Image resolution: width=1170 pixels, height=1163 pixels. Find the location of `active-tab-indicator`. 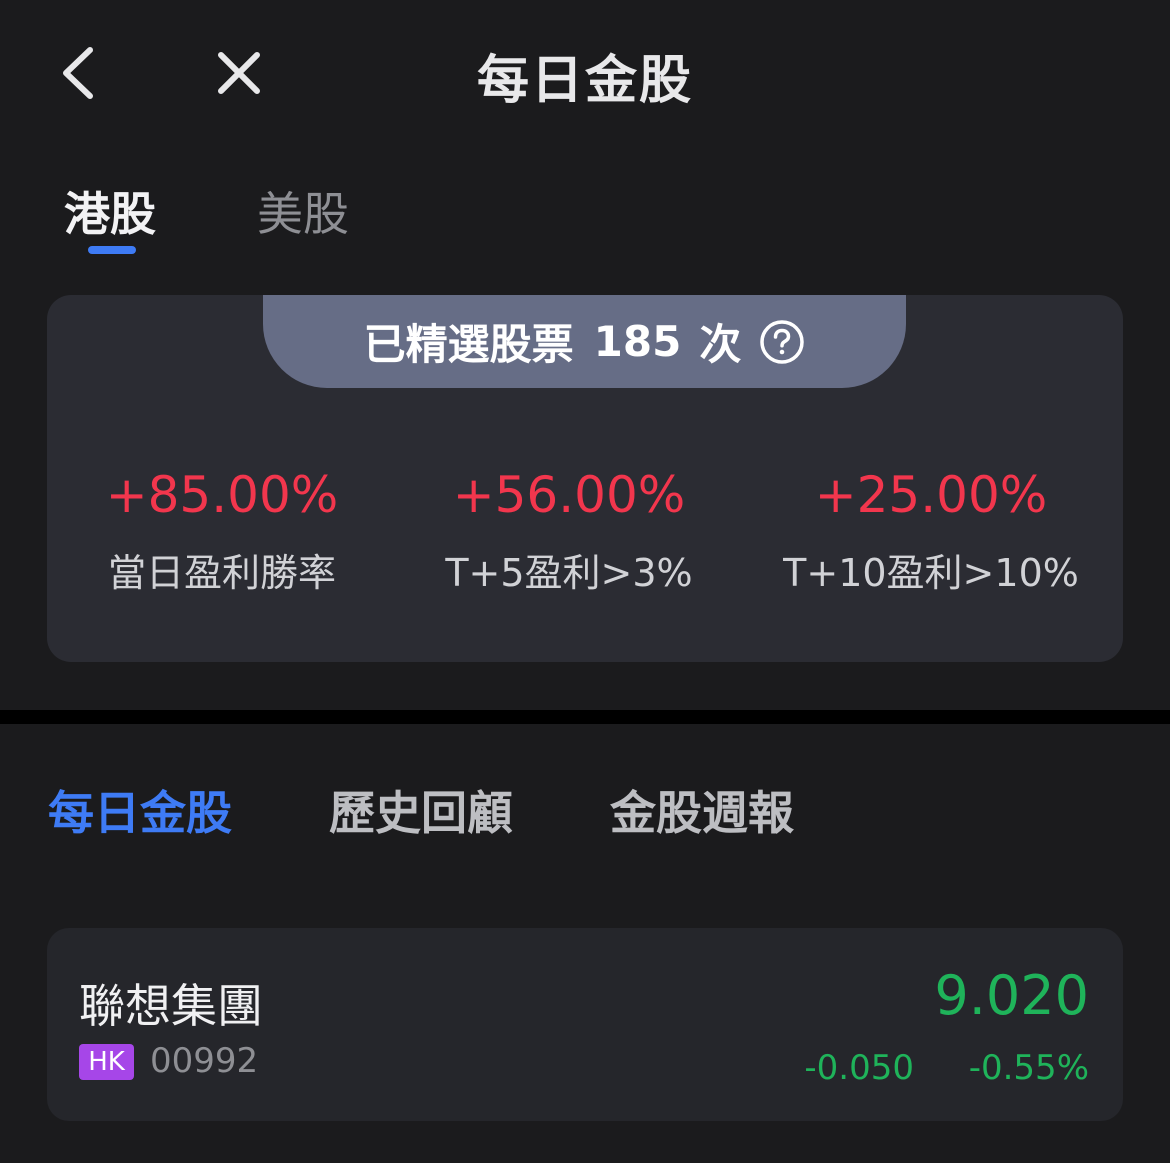

active-tab-indicator is located at coordinates (112, 250).